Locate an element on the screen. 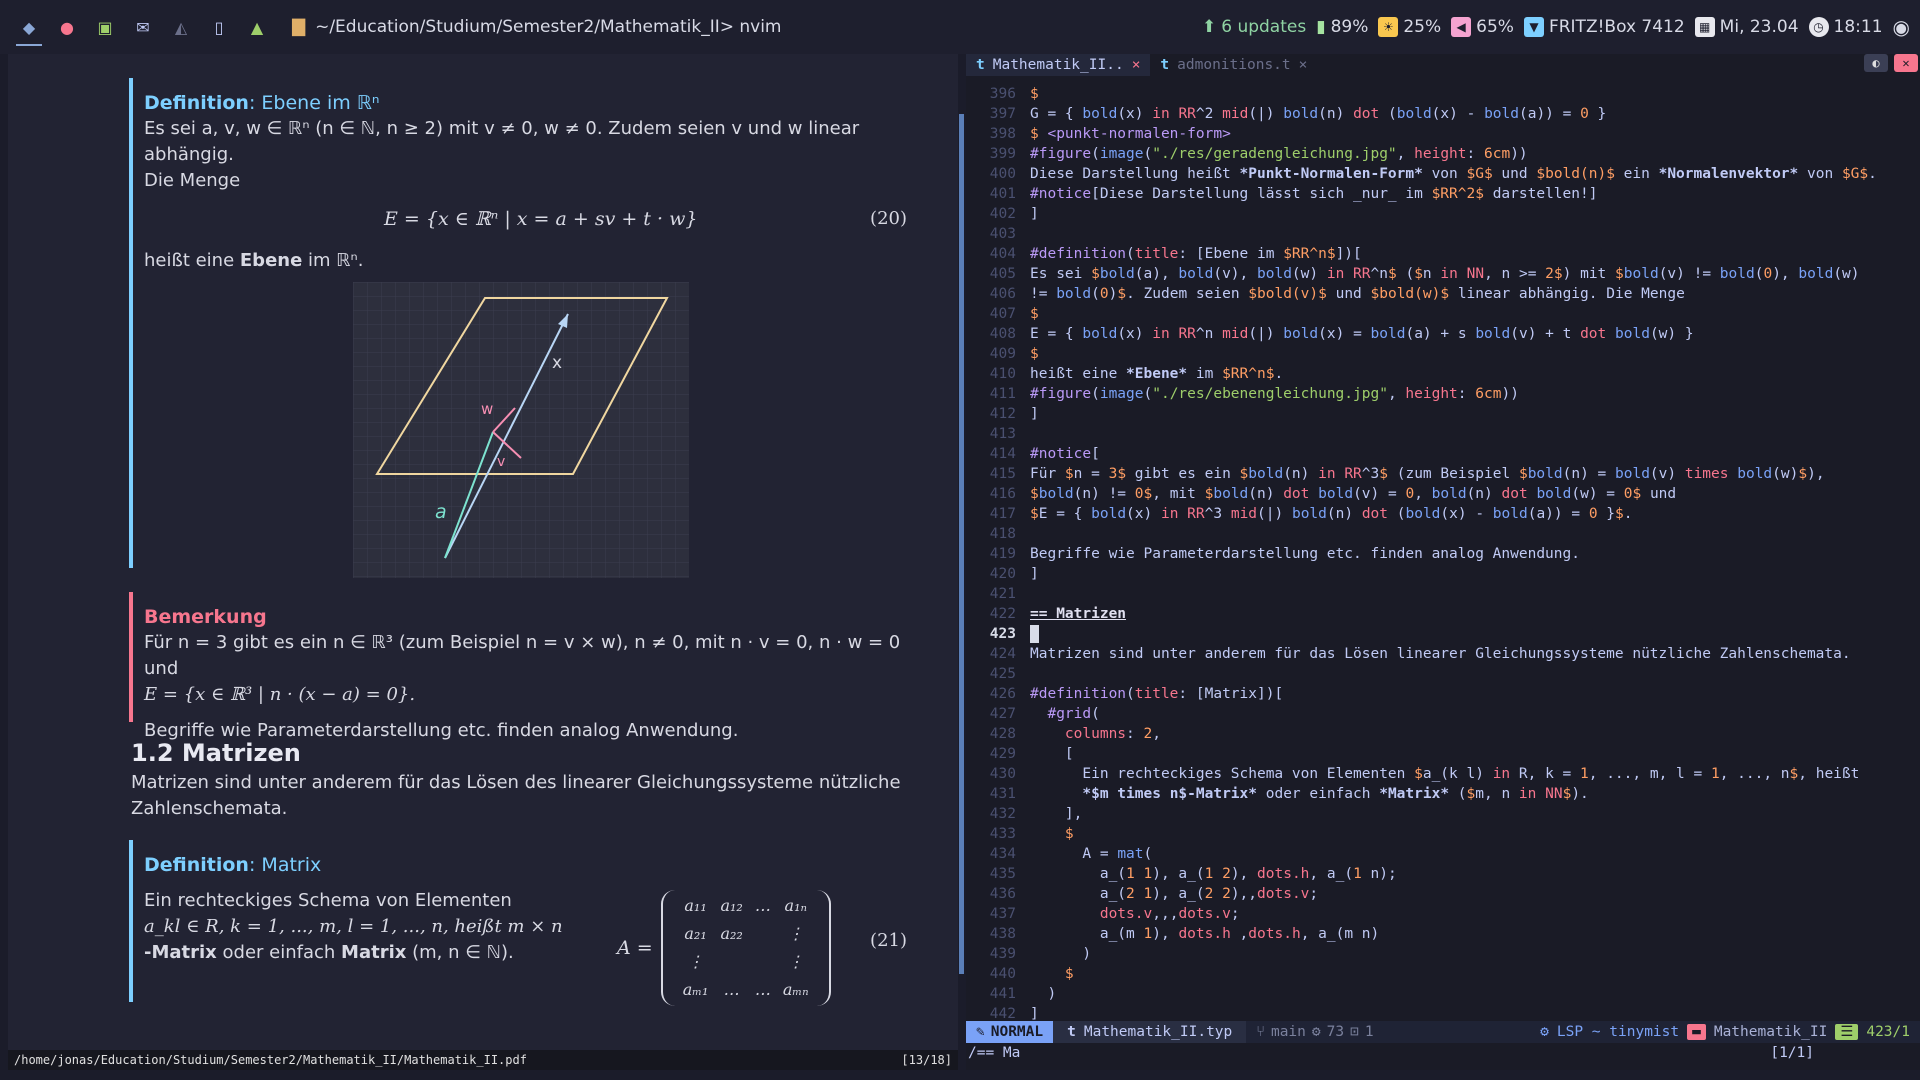  info-icon: ⊡ is located at coordinates (1354, 1032).